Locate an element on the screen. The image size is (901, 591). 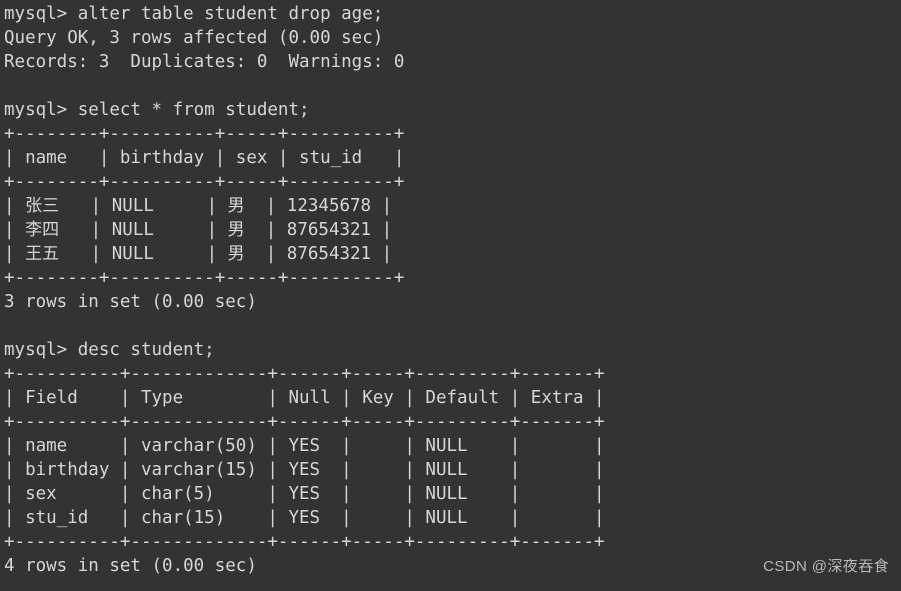
cjk-glyph: 四 is located at coordinates (51, 230).